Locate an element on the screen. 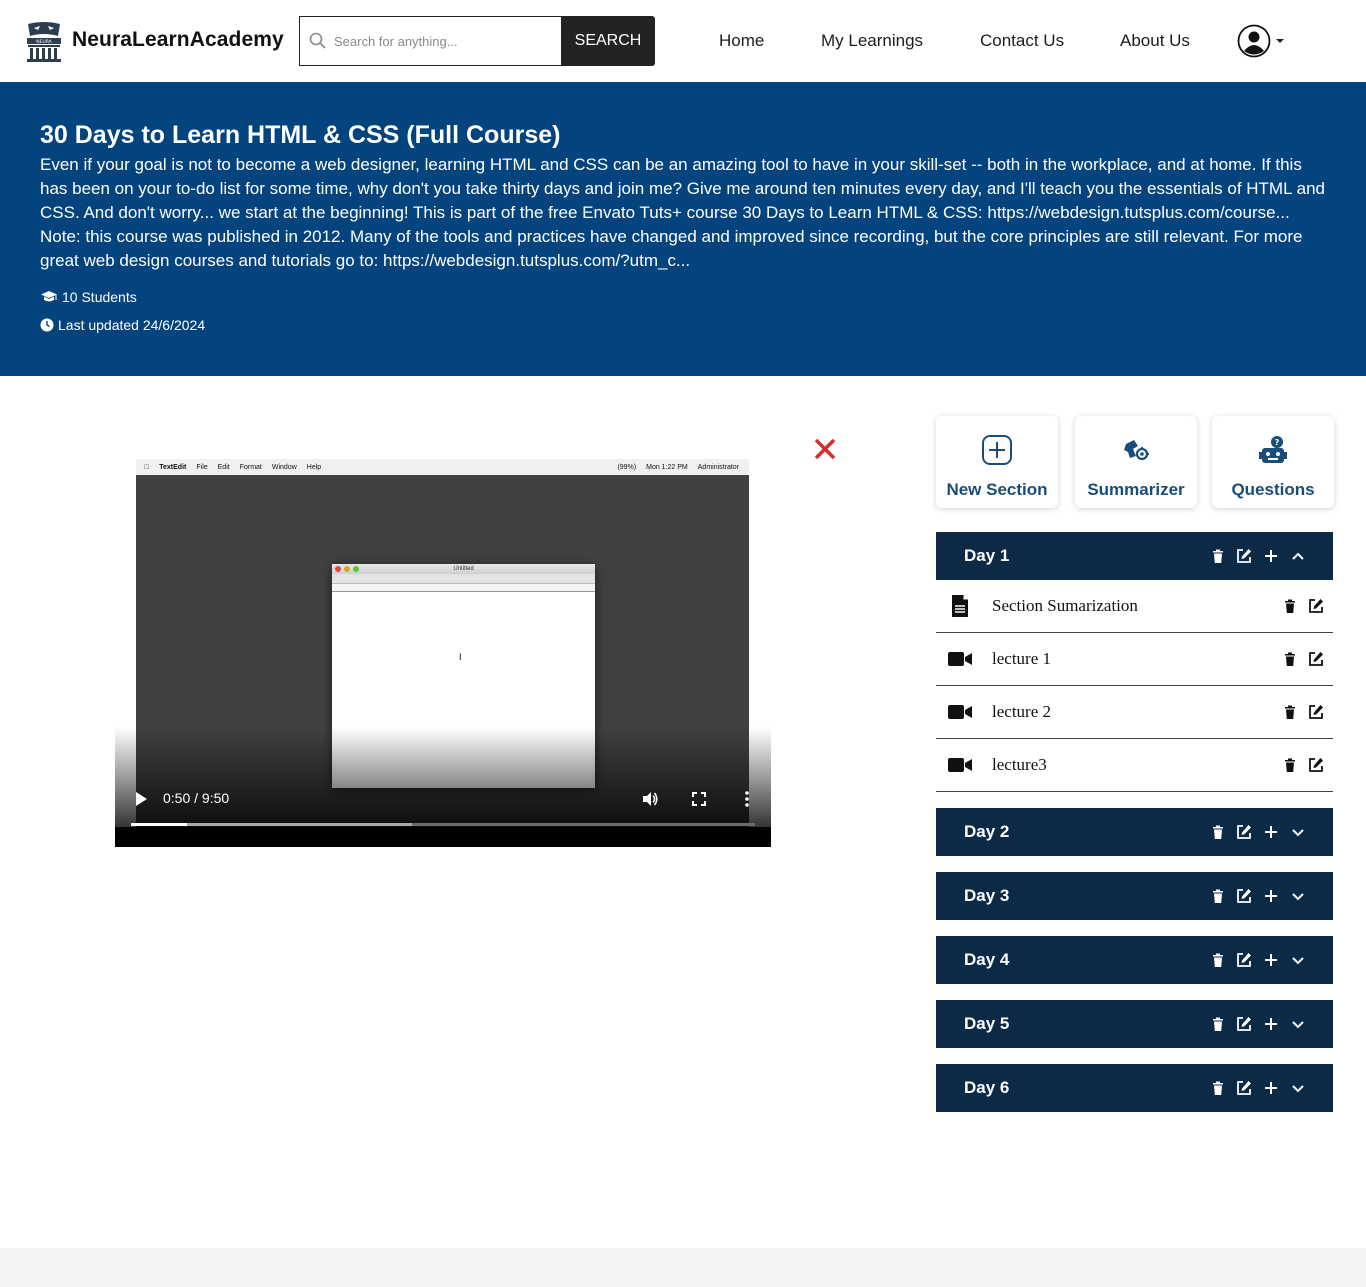 This screenshot has height=1287, width=1366. window-toolbar is located at coordinates (463, 579).